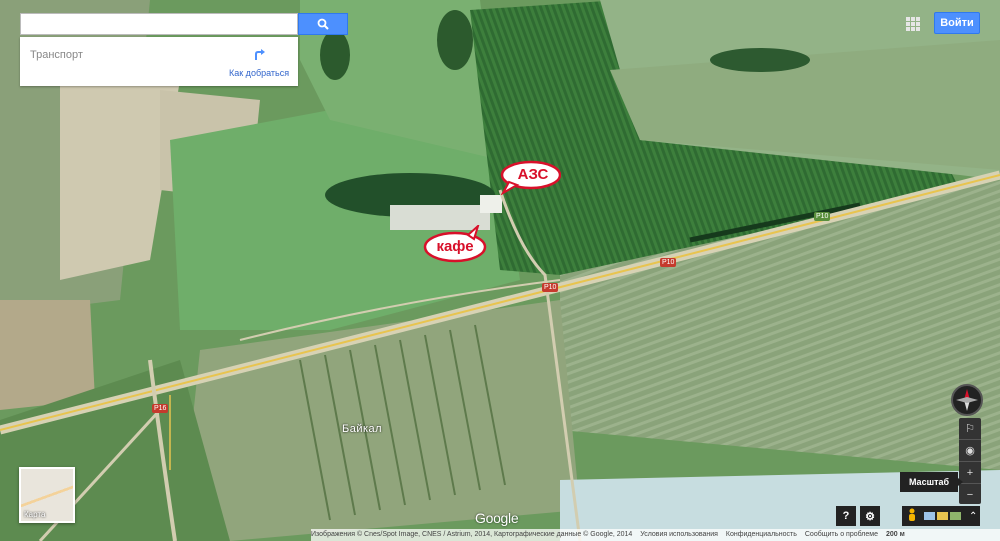 This screenshot has height=541, width=1000. I want to click on transport-label: Транспорт, so click(56, 55).